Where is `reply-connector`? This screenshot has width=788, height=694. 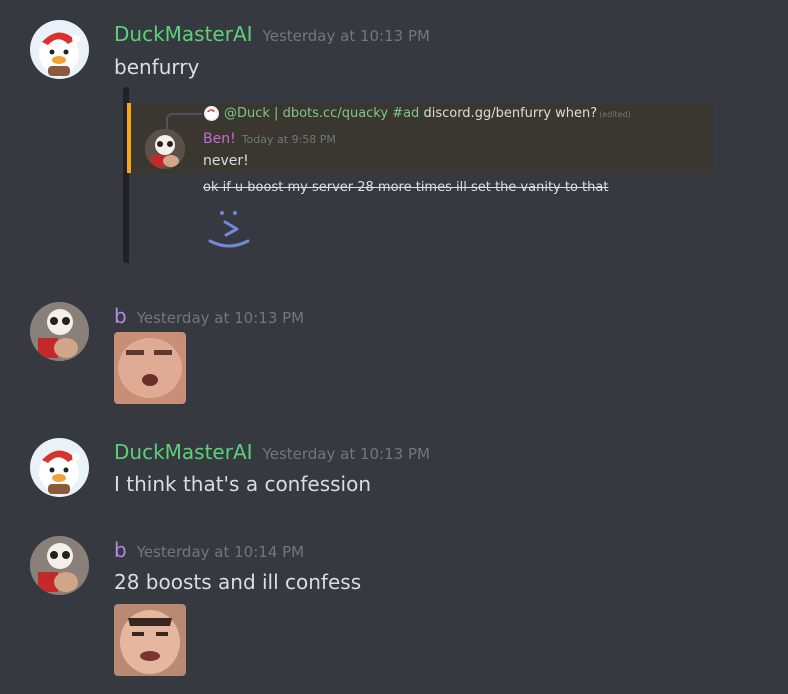
reply-connector is located at coordinates (184, 121).